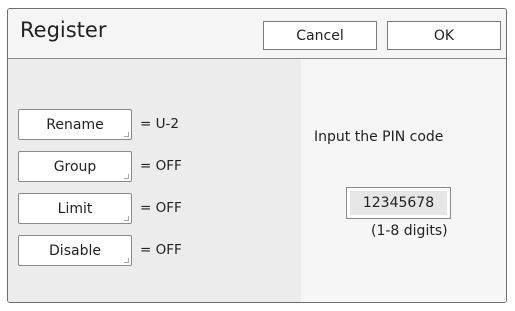 This screenshot has height=311, width=515. Describe the element at coordinates (161, 250) in the screenshot. I see `disable-value: = OFF` at that location.